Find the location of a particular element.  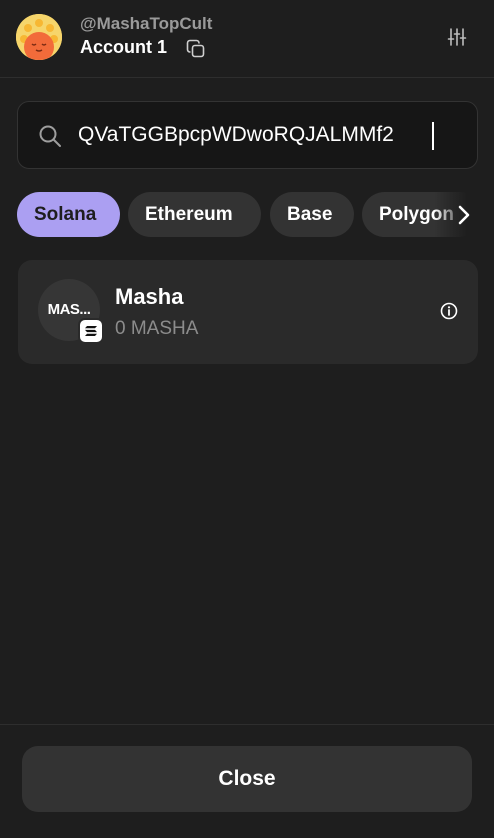

header: @MashaTopCult Account 1 is located at coordinates (247, 39).